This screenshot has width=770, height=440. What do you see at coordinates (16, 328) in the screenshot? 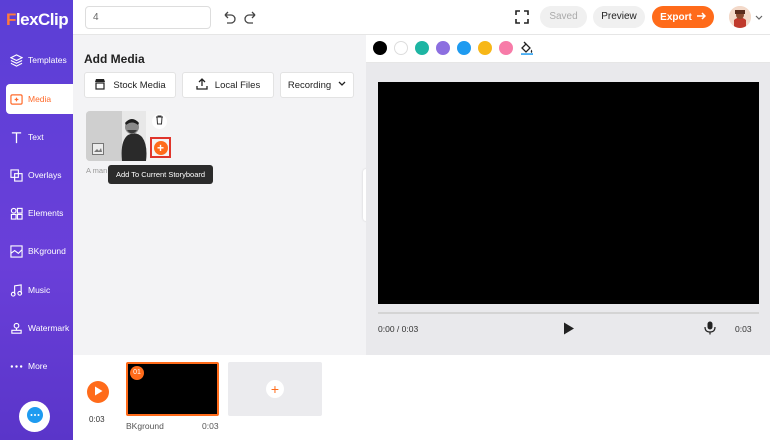
I see `watermark-icon` at bounding box center [16, 328].